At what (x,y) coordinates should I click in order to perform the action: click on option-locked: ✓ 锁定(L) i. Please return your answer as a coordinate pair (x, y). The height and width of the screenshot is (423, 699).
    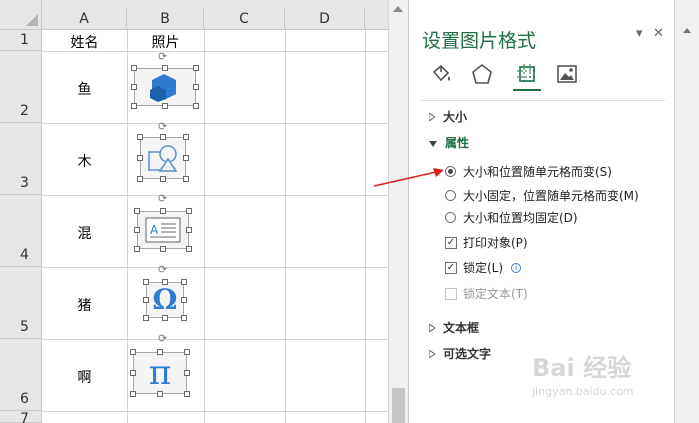
    Looking at the image, I should click on (483, 267).